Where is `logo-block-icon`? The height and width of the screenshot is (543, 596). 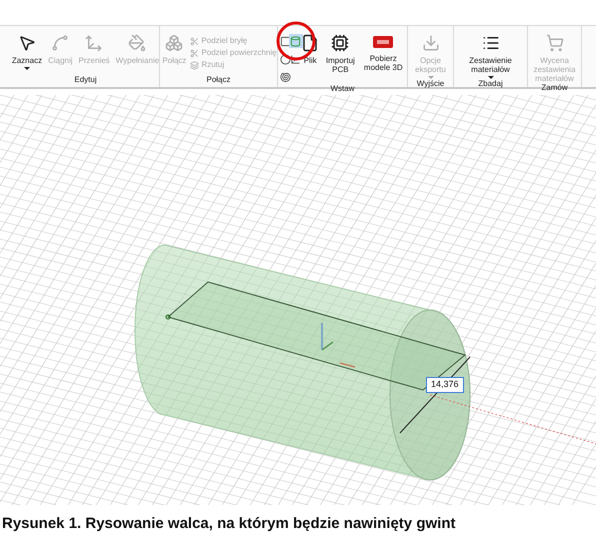
logo-block-icon is located at coordinates (383, 42).